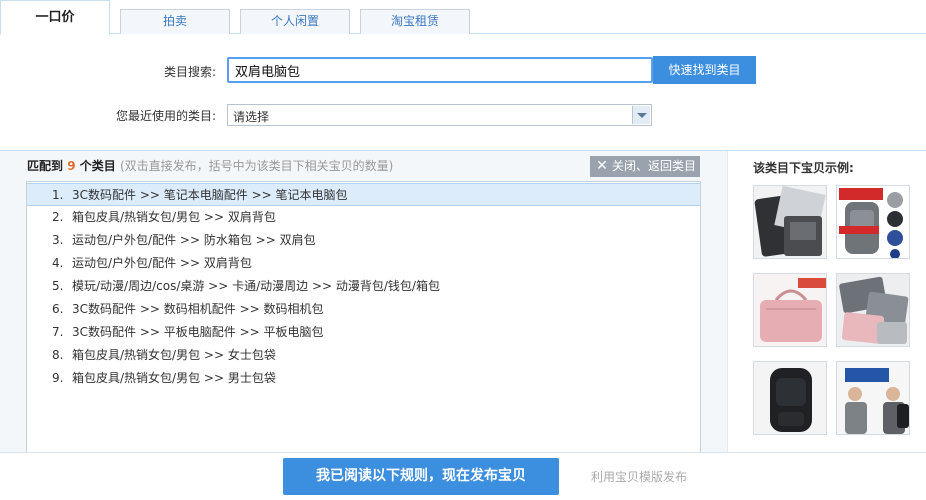 The image size is (926, 500). What do you see at coordinates (58, 309) in the screenshot?
I see `category-num: 6.` at bounding box center [58, 309].